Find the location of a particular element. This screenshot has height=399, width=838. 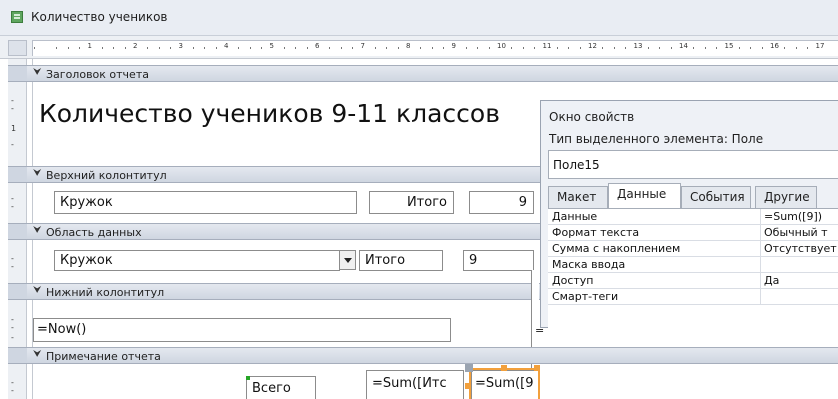

property-value: Да is located at coordinates (771, 280).